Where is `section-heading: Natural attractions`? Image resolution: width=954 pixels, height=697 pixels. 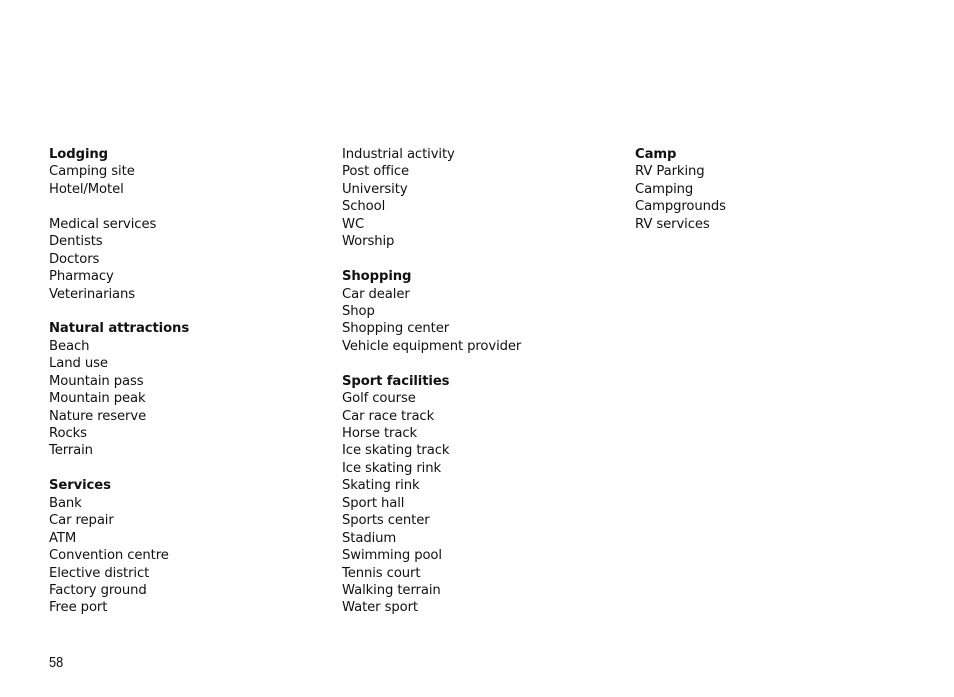 section-heading: Natural attractions is located at coordinates (119, 329).